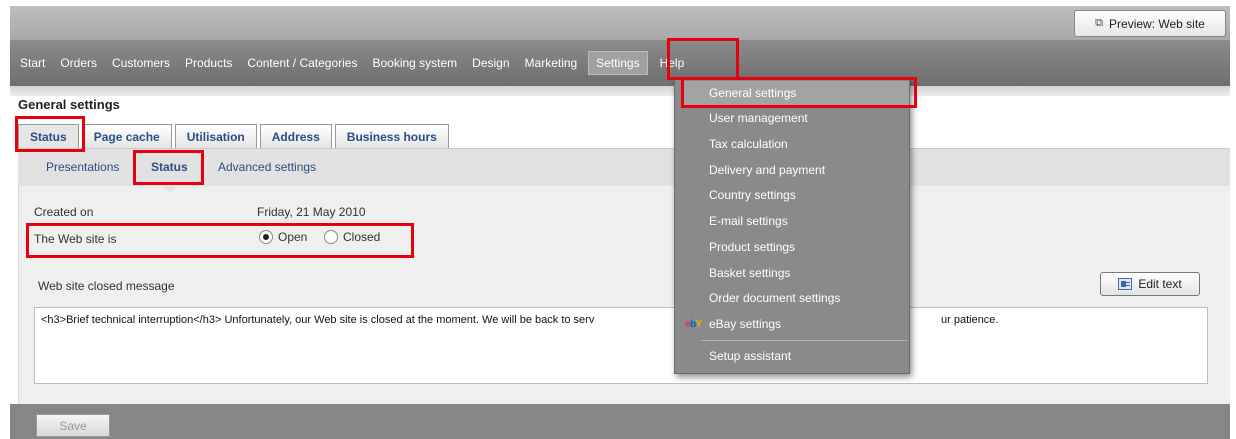 The height and width of the screenshot is (439, 1236). Describe the element at coordinates (295, 136) in the screenshot. I see `tab-address: Address` at that location.